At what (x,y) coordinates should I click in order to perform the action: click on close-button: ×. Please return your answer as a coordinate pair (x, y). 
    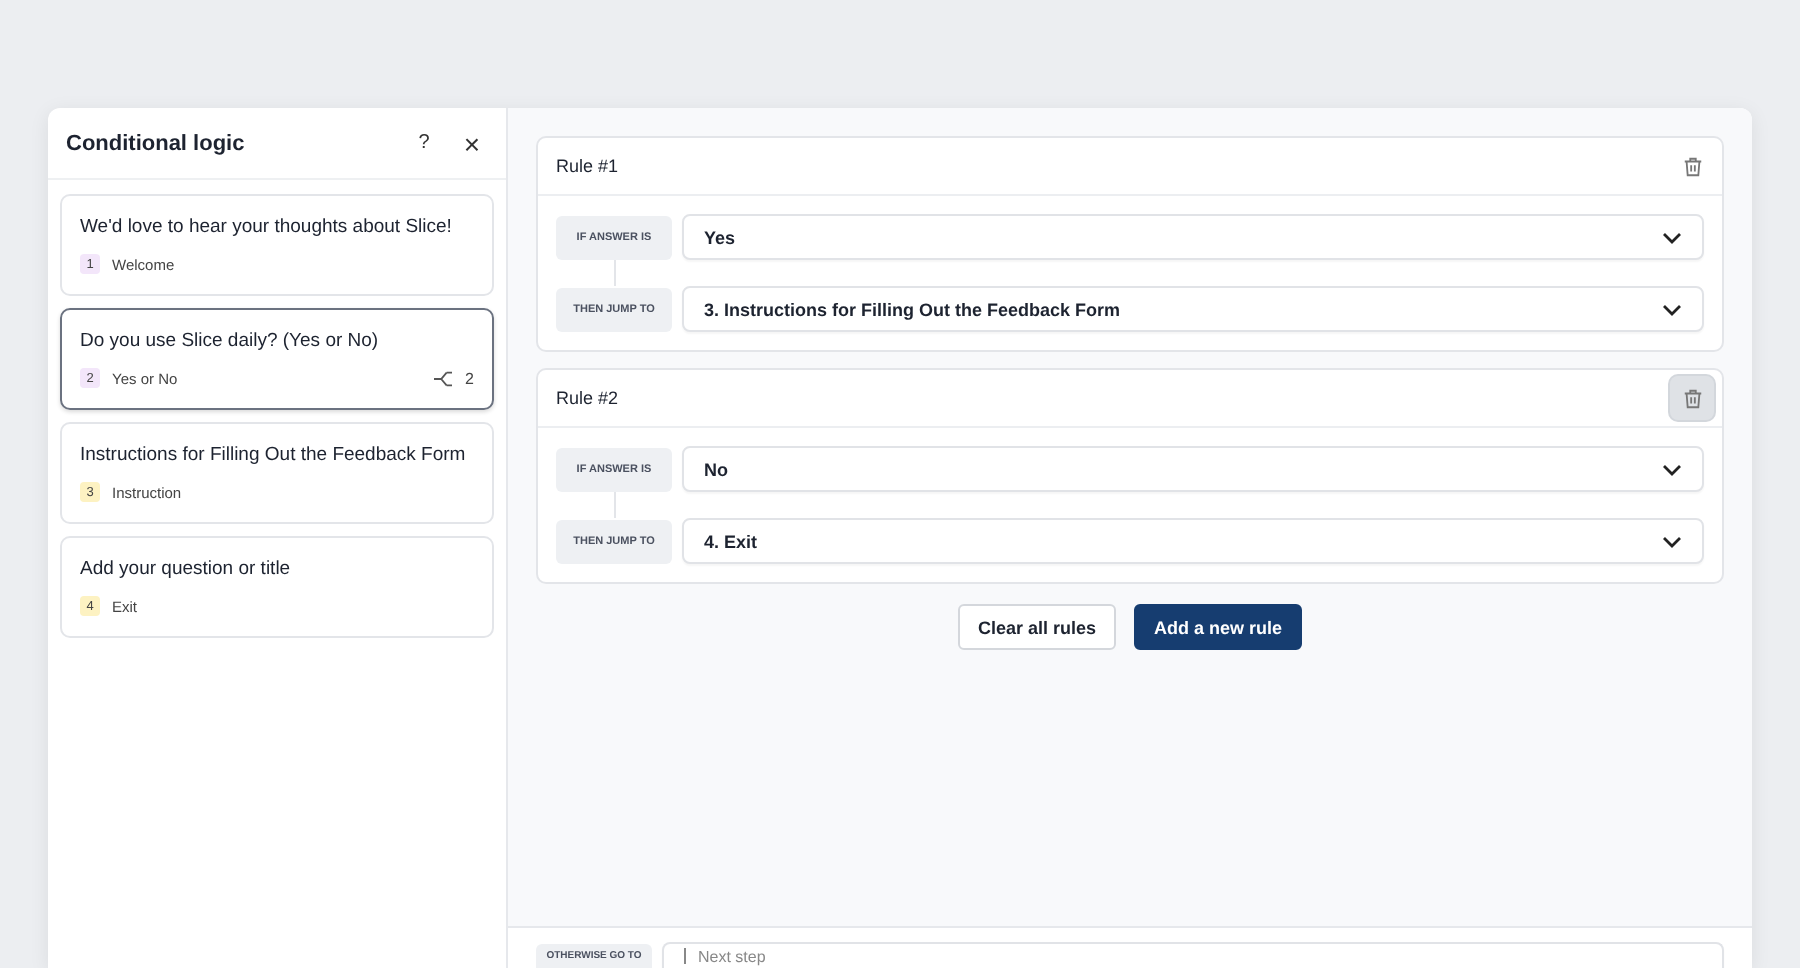
    Looking at the image, I should click on (472, 143).